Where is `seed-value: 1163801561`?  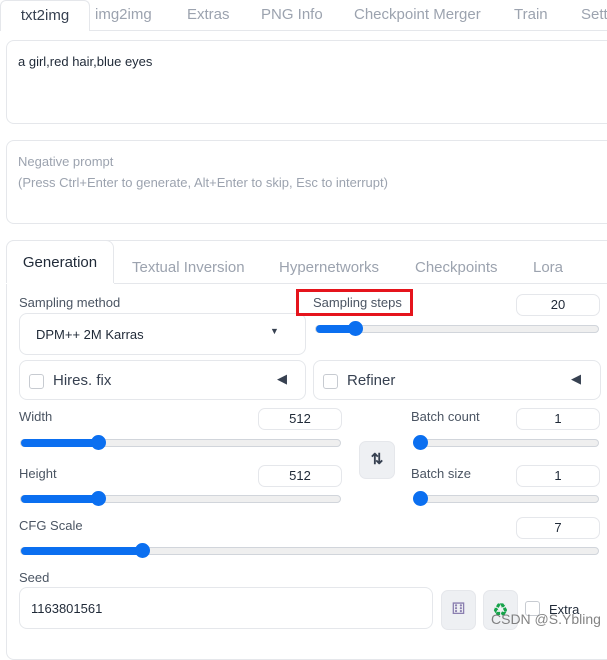 seed-value: 1163801561 is located at coordinates (67, 608).